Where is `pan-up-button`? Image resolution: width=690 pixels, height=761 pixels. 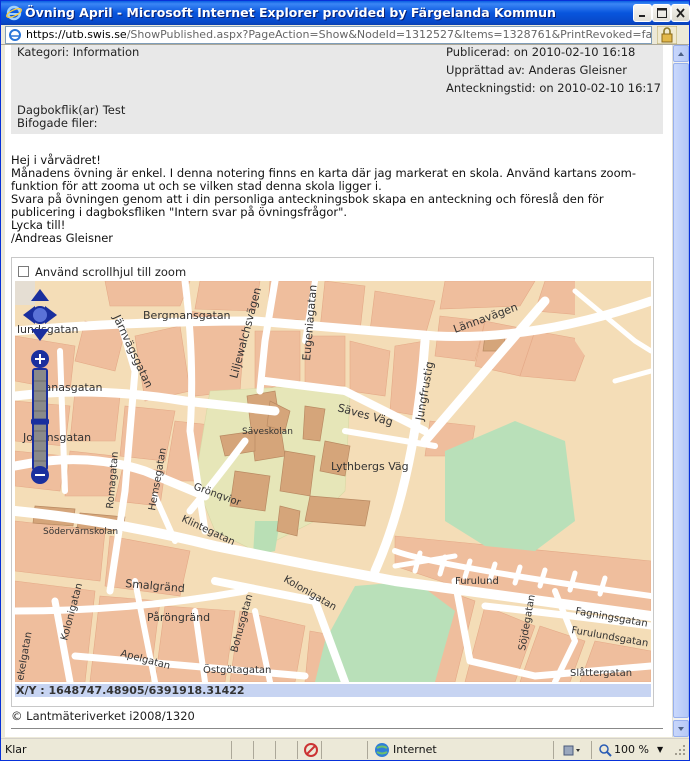 pan-up-button is located at coordinates (40, 295).